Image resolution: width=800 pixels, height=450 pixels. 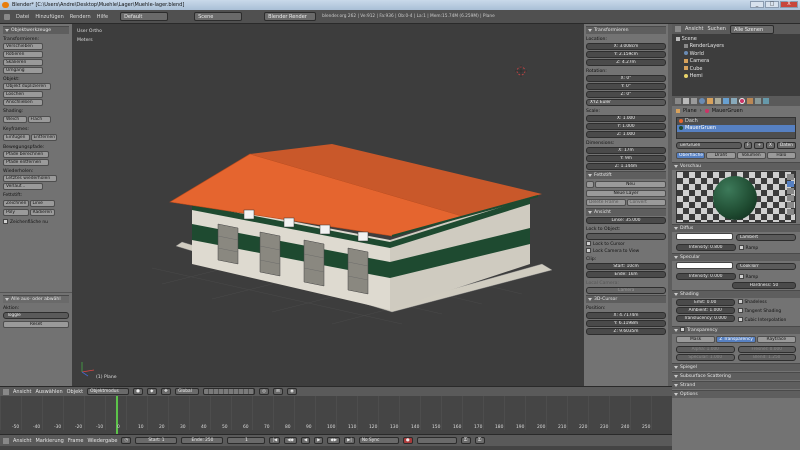 I want to click on dimension-x-field: X: 17m, so click(x=626, y=150).